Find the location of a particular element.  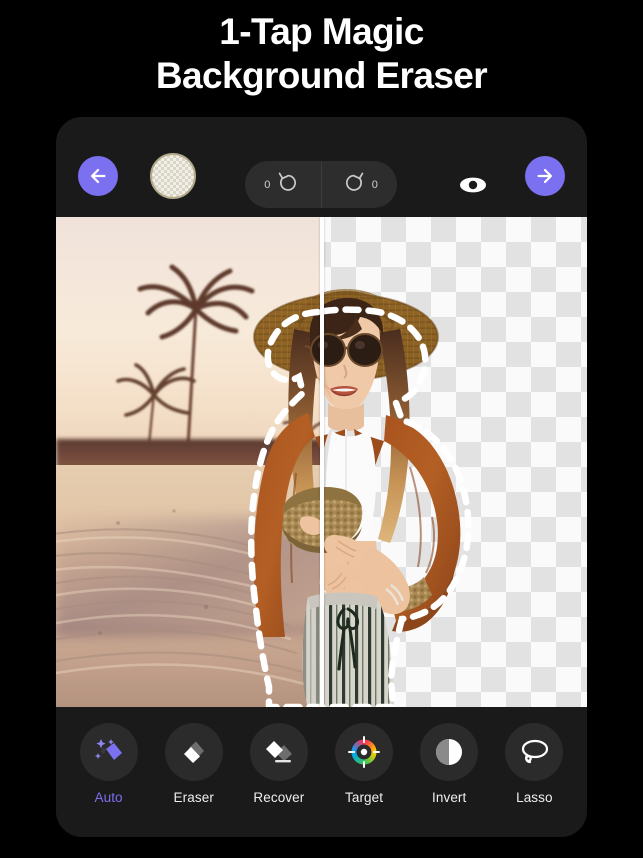

tool-recover: Recover is located at coordinates (279, 764).